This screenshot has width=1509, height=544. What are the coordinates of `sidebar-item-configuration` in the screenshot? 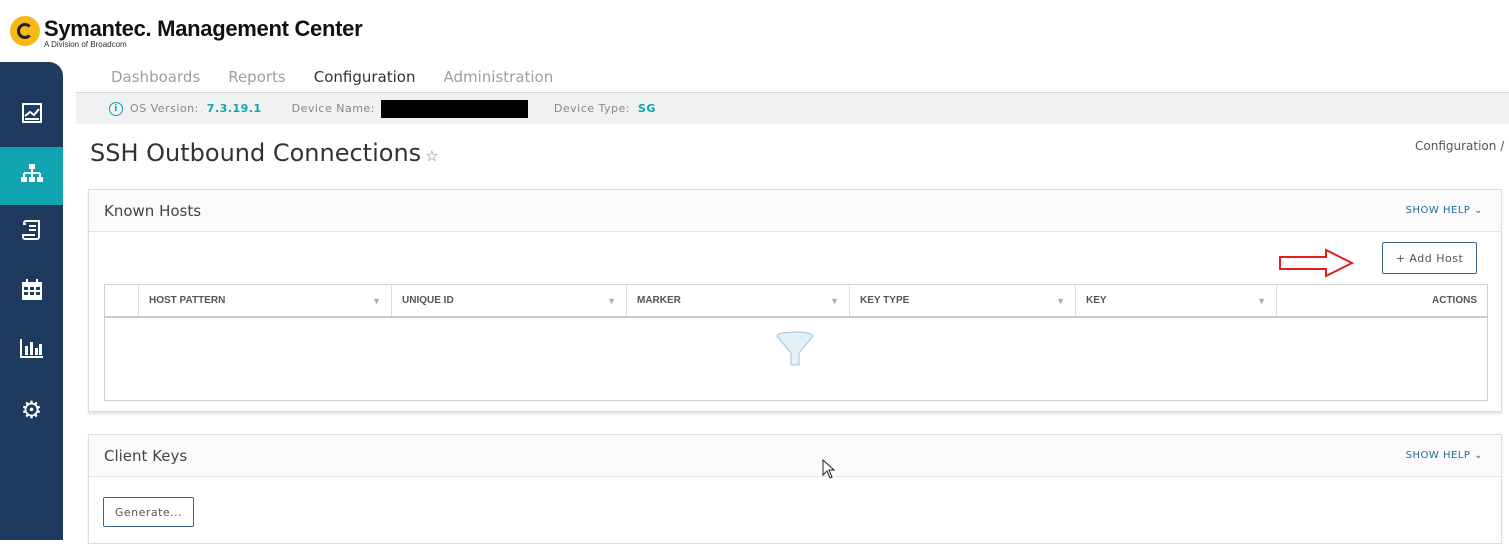 It's located at (31, 176).